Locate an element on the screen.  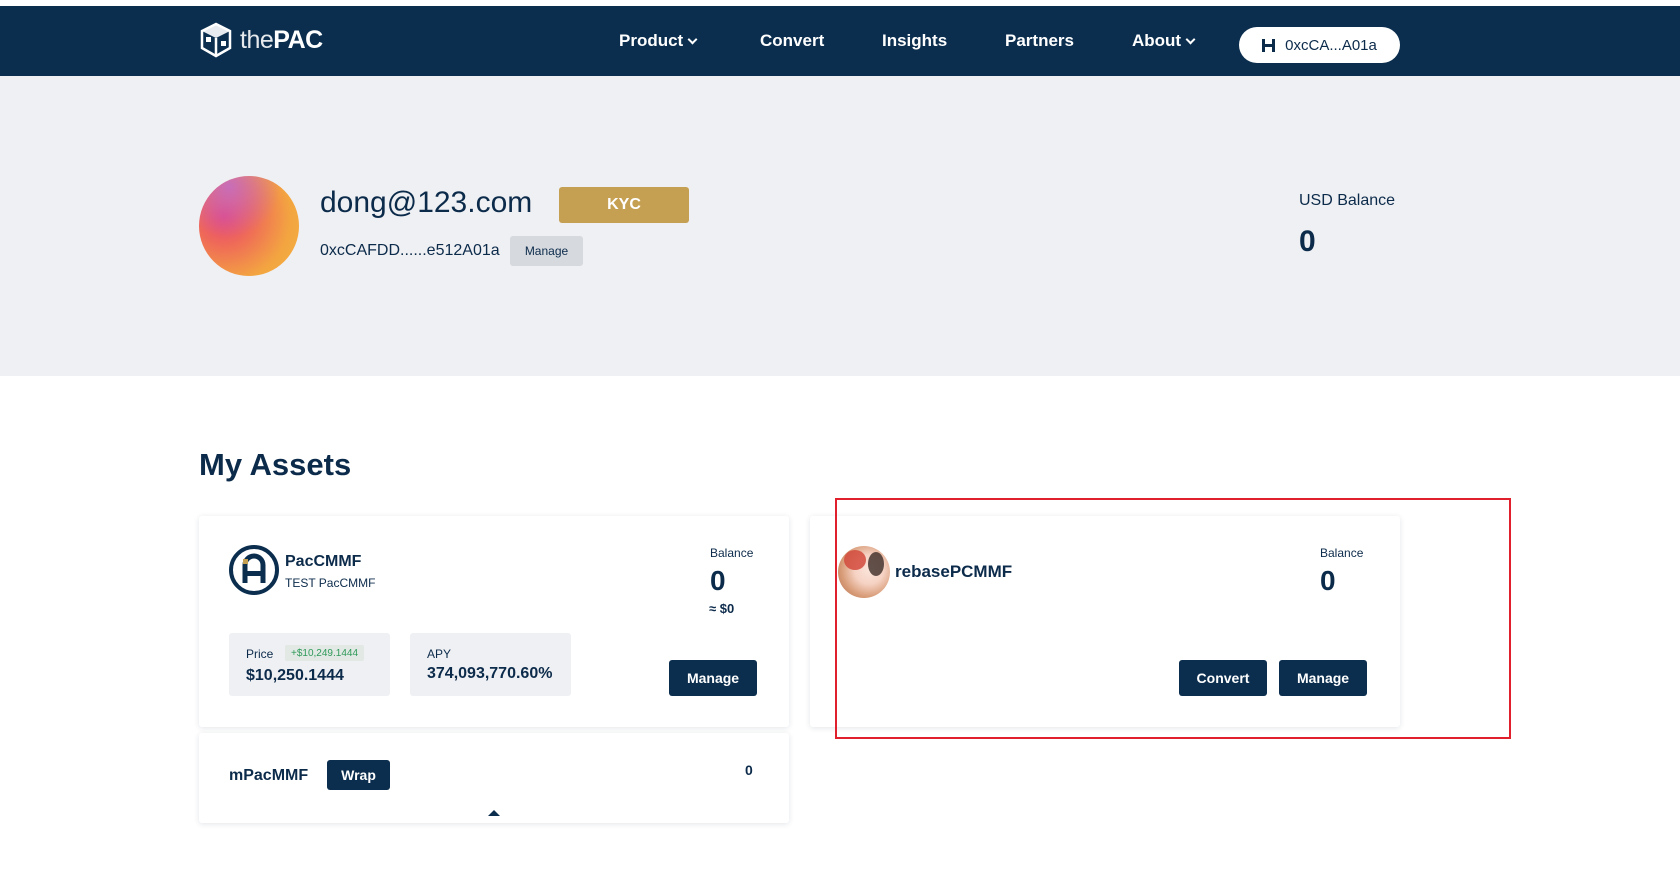
nav-item-convert: Convert is located at coordinates (792, 41).